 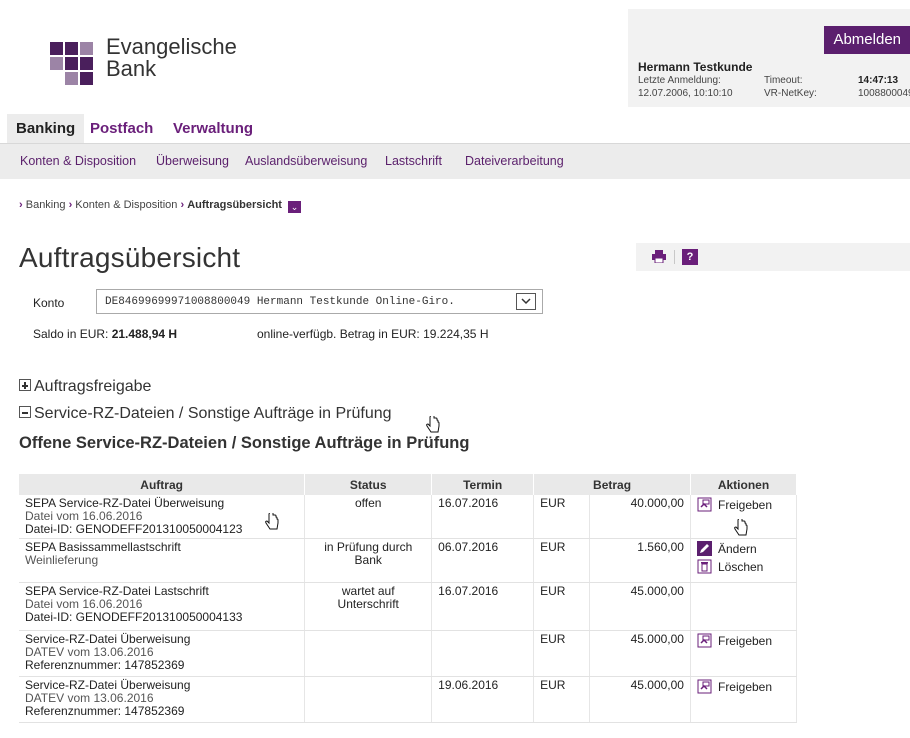 What do you see at coordinates (126, 205) in the screenshot?
I see `breadcrumb-konten: Konten & Disposition` at bounding box center [126, 205].